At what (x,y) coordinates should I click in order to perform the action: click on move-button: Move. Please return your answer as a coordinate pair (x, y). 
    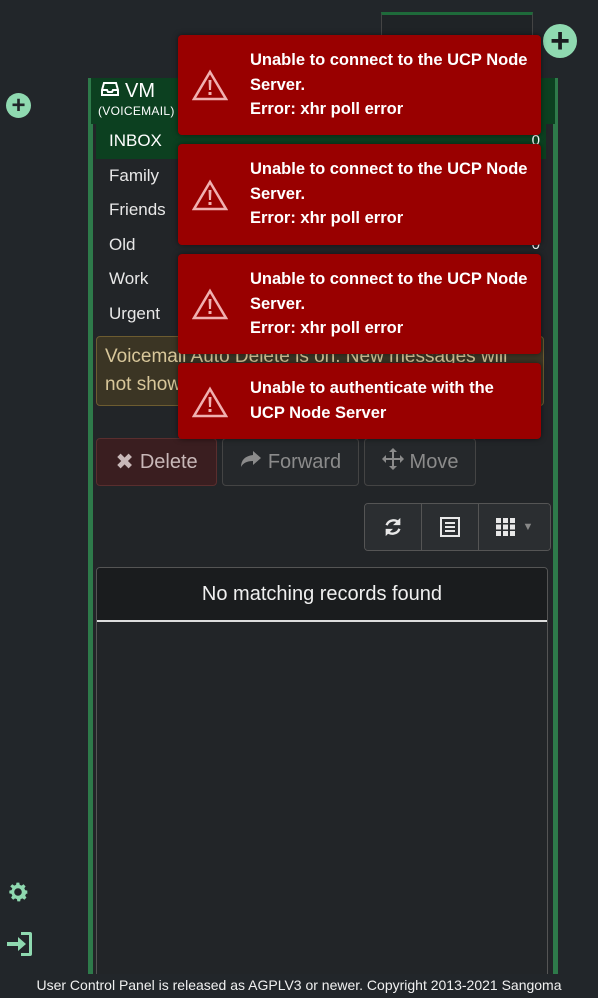
    Looking at the image, I should click on (420, 462).